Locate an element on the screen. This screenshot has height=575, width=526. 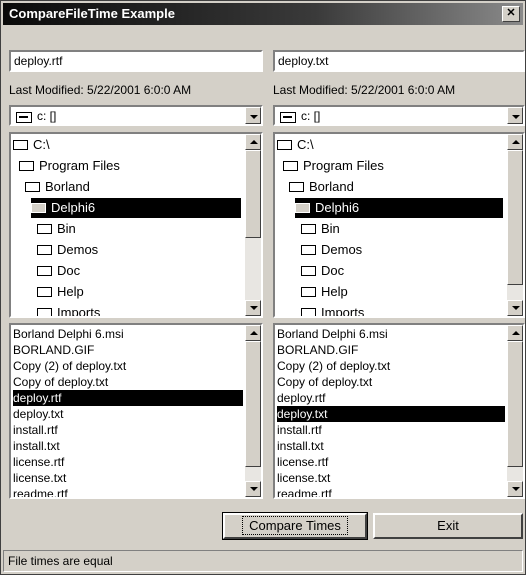
left-file-scrollbar is located at coordinates (253, 411).